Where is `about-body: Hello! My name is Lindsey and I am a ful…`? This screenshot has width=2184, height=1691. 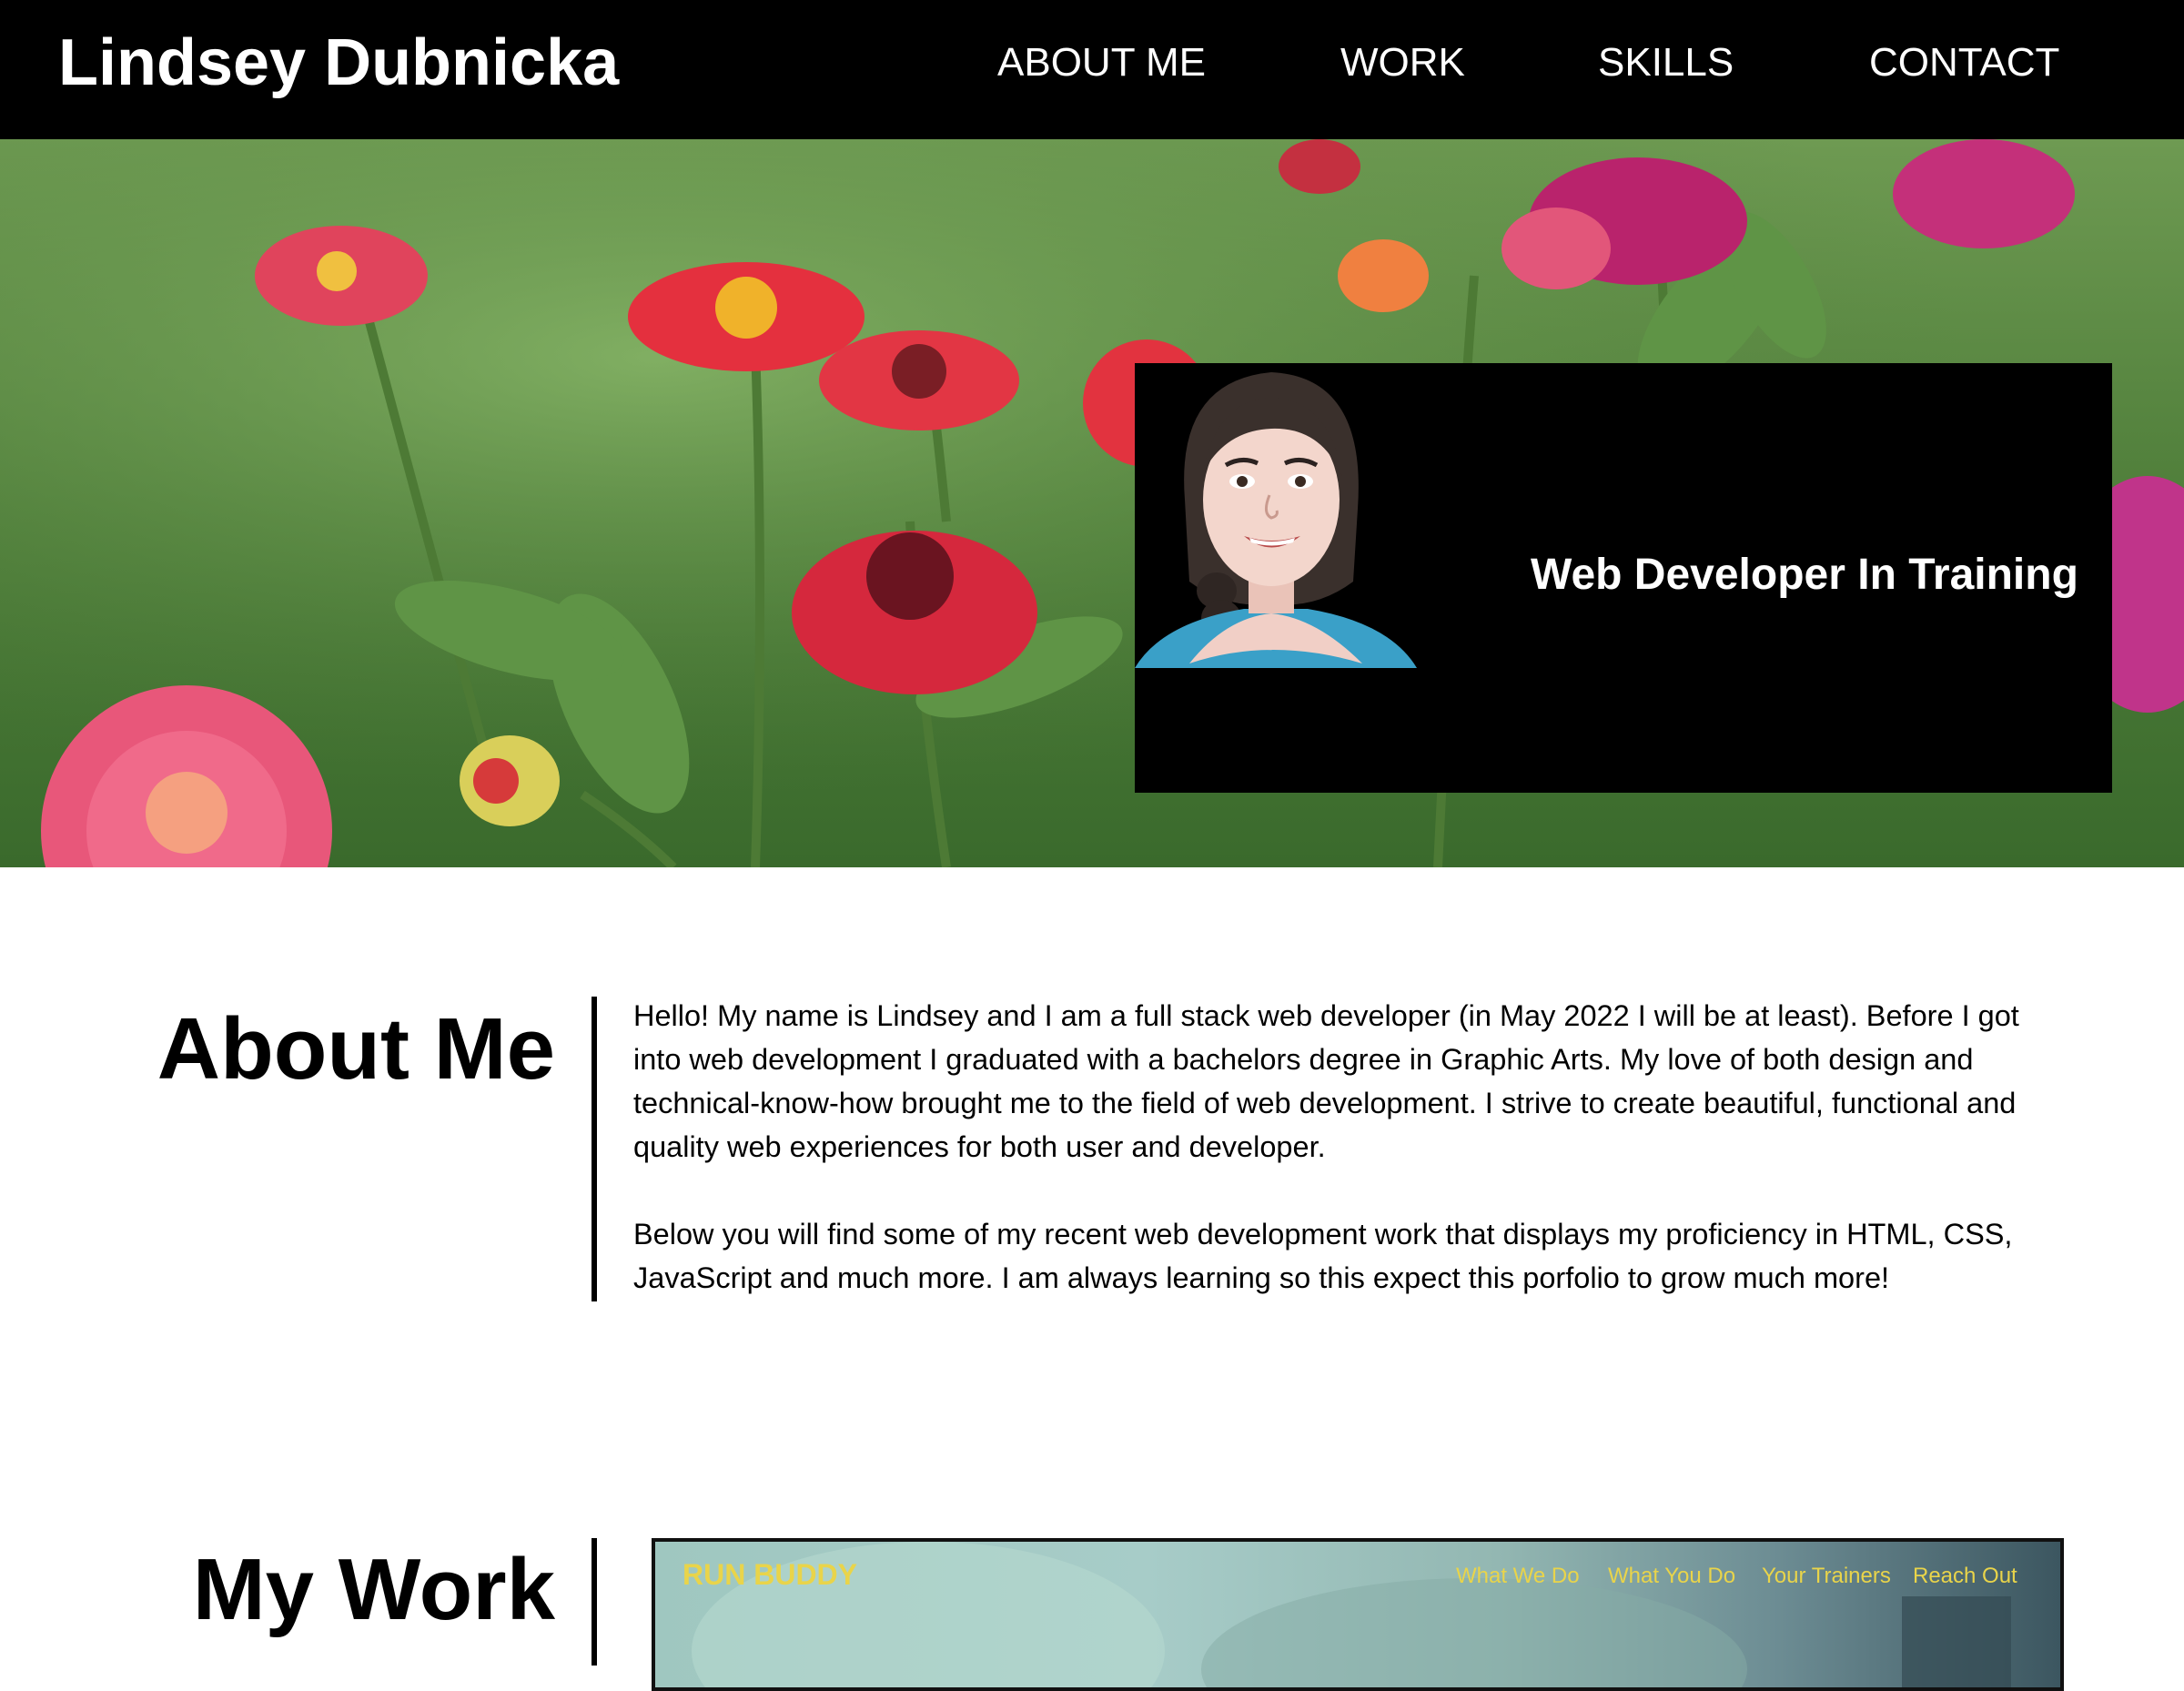
about-body: Hello! My name is Lindsey and I am a ful… is located at coordinates (1352, 1168).